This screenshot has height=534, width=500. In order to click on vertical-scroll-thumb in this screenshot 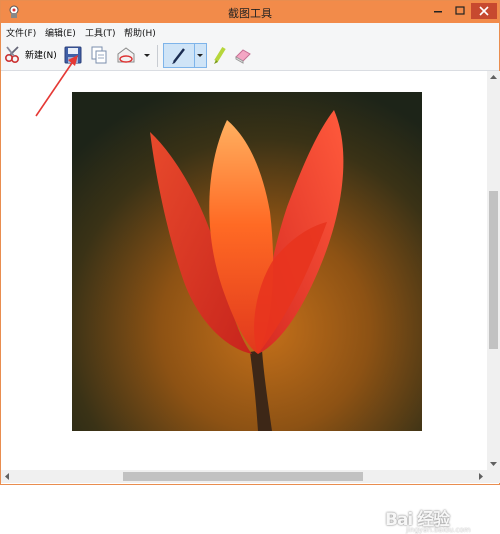, I will do `click(493, 270)`.